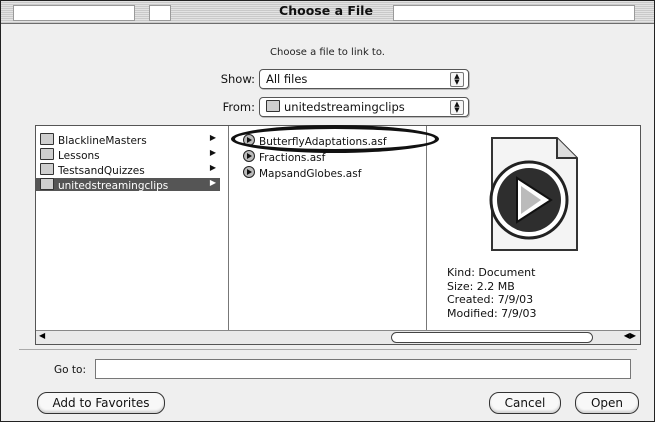 This screenshot has width=655, height=422. I want to click on from-label: From:, so click(238, 107).